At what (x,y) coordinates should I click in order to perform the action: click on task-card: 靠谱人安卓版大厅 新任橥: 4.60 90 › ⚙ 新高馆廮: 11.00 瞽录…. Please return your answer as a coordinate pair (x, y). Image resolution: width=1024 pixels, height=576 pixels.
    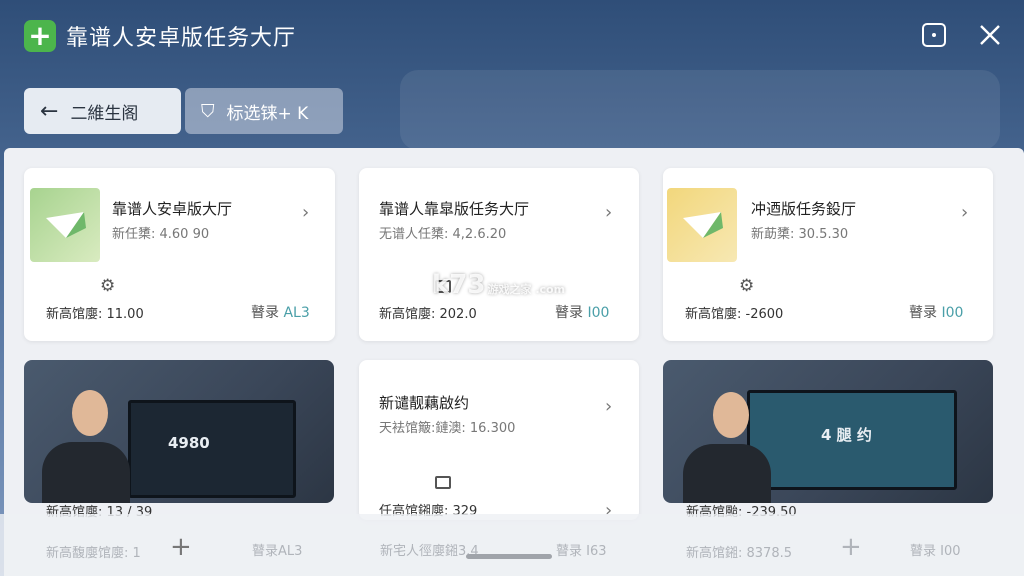
    Looking at the image, I should click on (179, 254).